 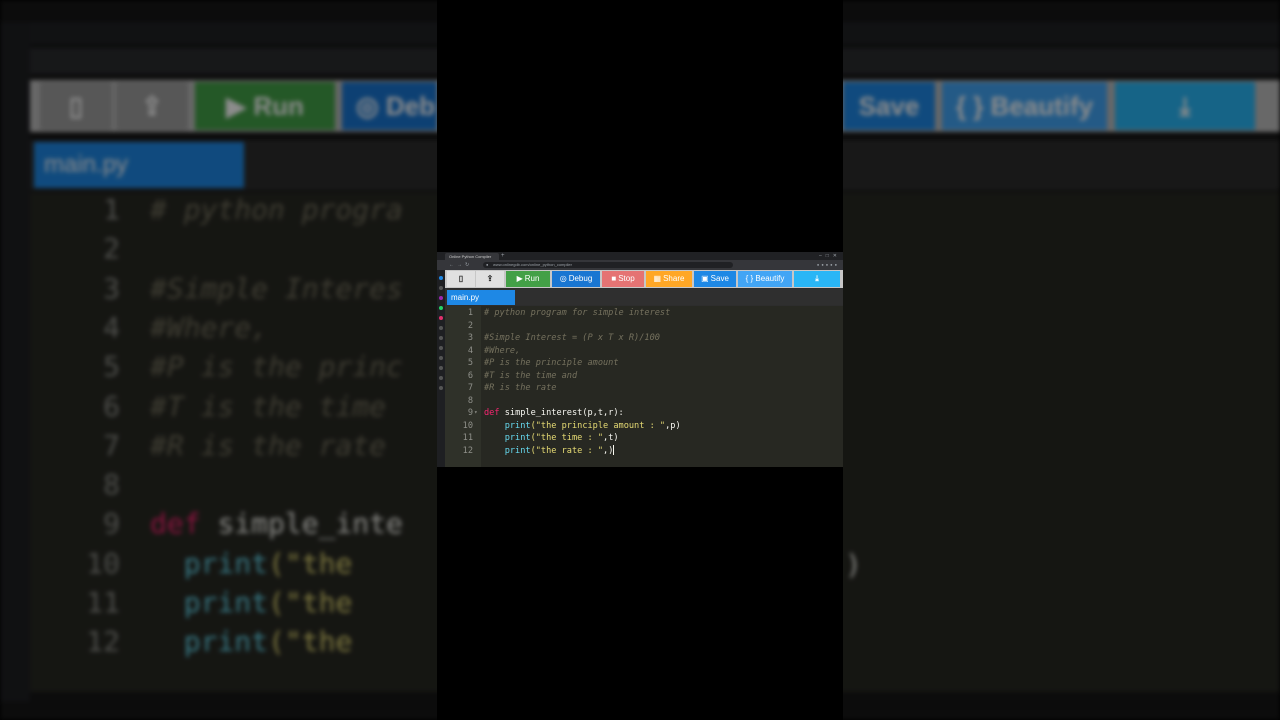 What do you see at coordinates (472, 256) in the screenshot?
I see `browser-tab: Online Python Compiler` at bounding box center [472, 256].